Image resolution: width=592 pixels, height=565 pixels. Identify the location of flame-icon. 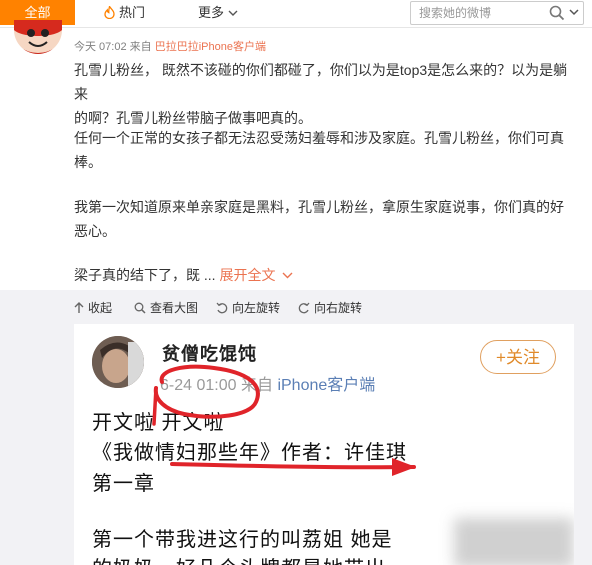
(109, 12).